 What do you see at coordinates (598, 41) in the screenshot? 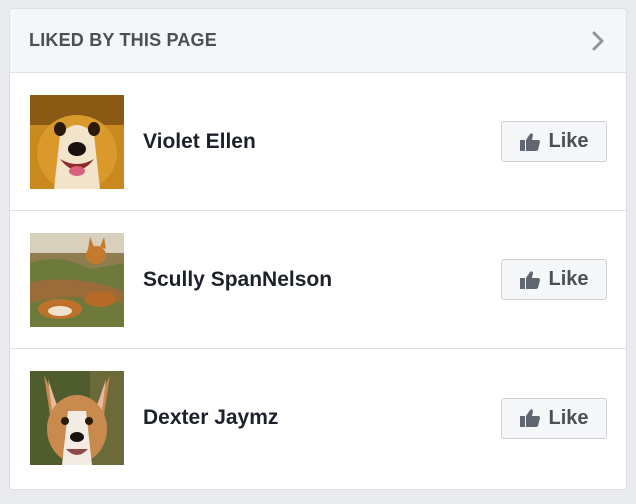
I see `chevron-right-icon` at bounding box center [598, 41].